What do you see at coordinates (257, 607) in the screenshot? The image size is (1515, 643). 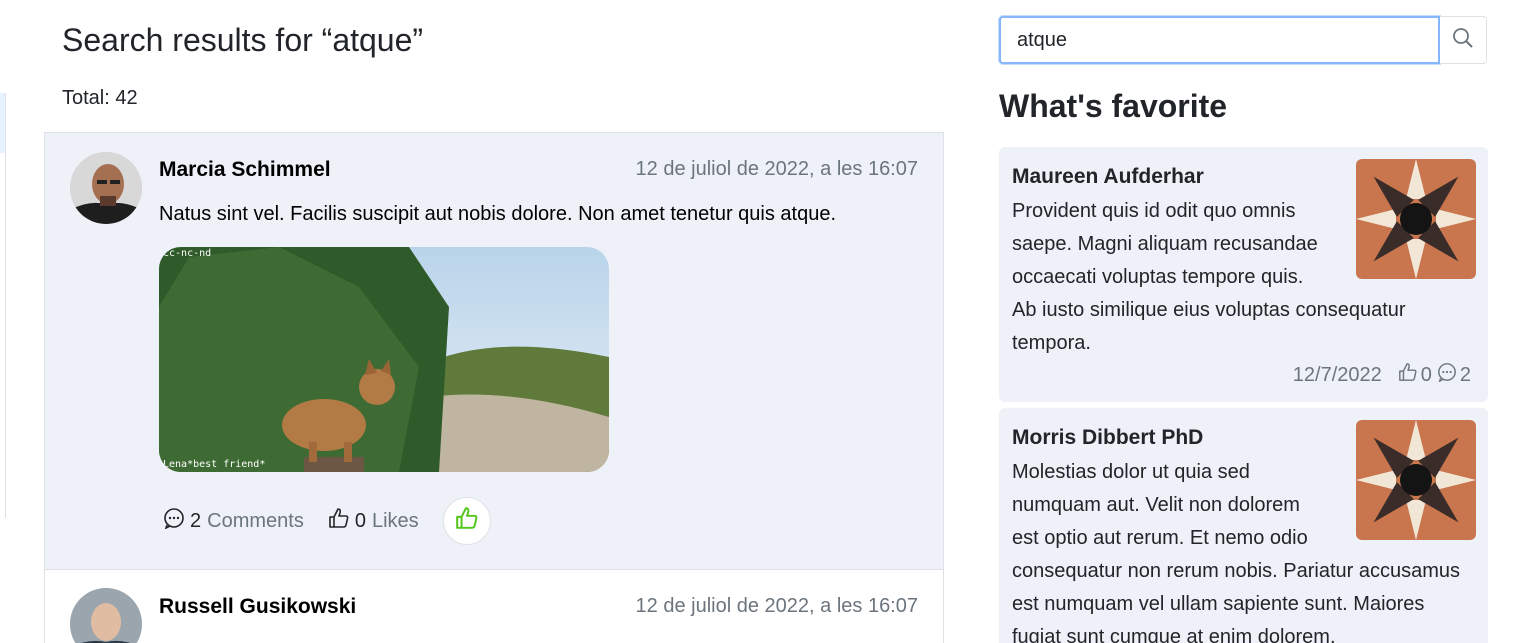 I see `post-author: Russell Gusikowski` at bounding box center [257, 607].